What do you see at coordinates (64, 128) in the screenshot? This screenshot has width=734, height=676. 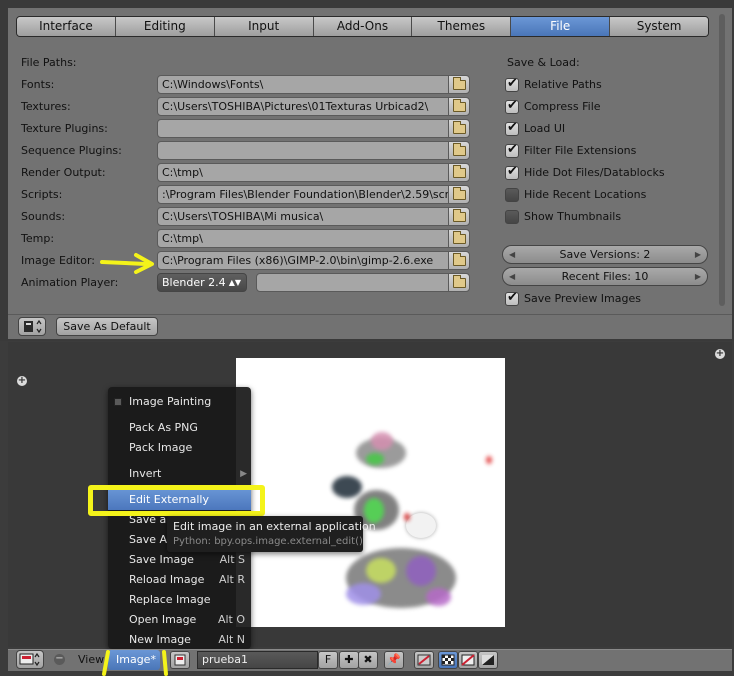 I see `texture-plugins-label: Texture Plugins:` at bounding box center [64, 128].